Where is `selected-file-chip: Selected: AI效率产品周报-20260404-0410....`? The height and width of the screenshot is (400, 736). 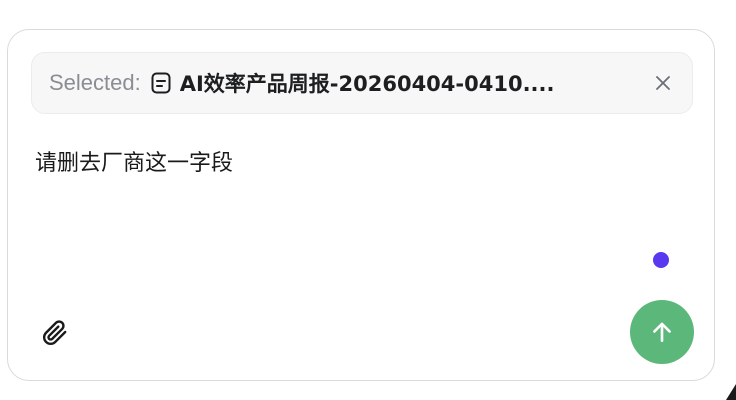 selected-file-chip: Selected: AI效率产品周报-20260404-0410.... is located at coordinates (362, 83).